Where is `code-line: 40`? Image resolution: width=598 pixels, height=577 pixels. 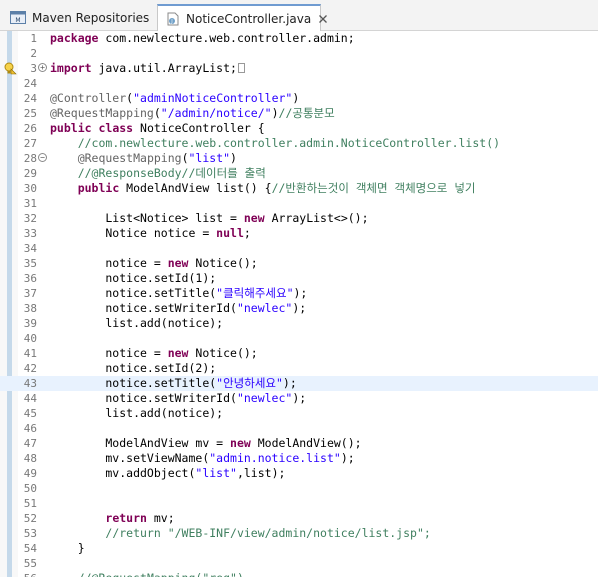
code-line: 40 is located at coordinates (299, 338).